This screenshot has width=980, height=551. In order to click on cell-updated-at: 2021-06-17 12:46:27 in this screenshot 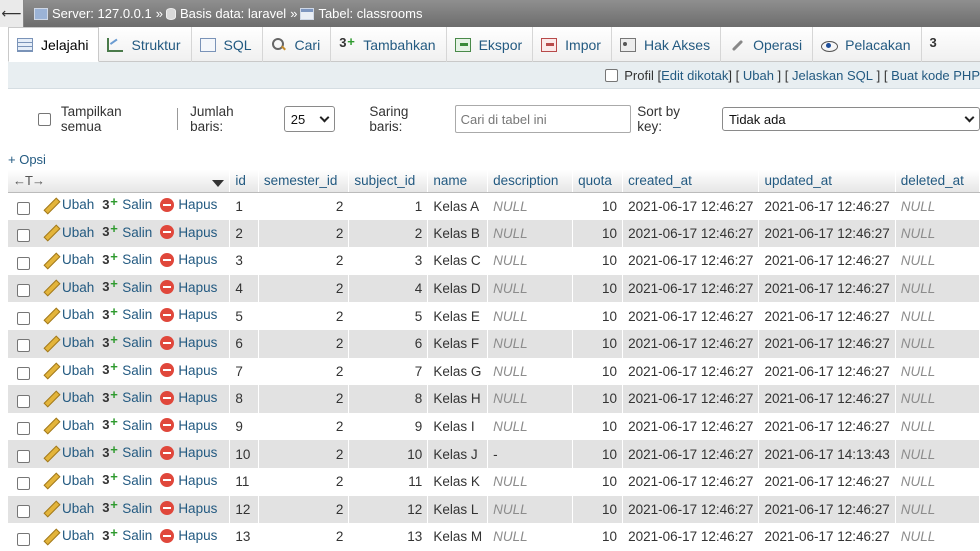, I will do `click(827, 481)`.